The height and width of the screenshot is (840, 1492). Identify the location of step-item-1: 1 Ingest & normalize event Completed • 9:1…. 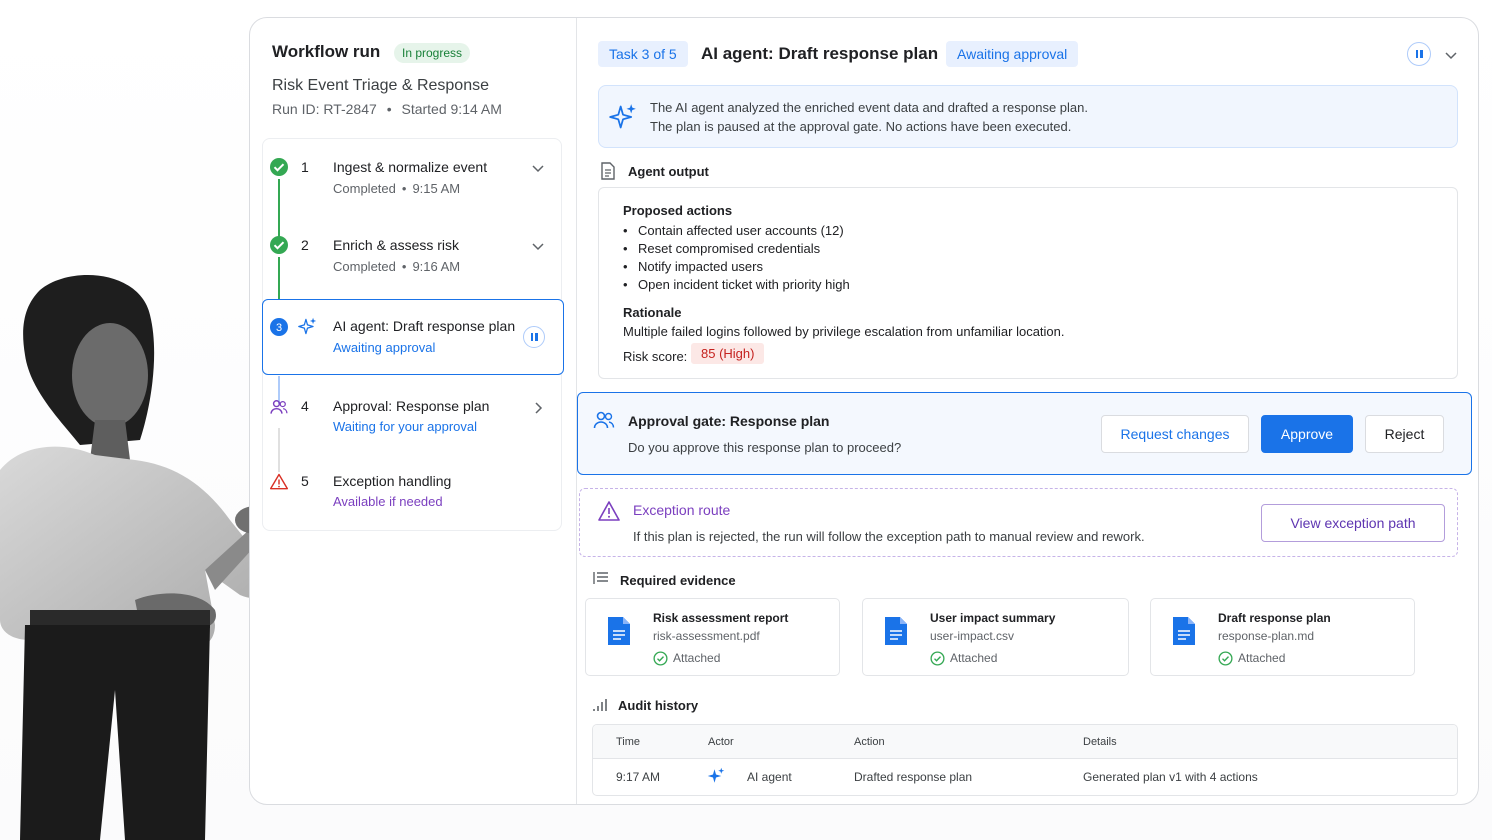
(413, 187).